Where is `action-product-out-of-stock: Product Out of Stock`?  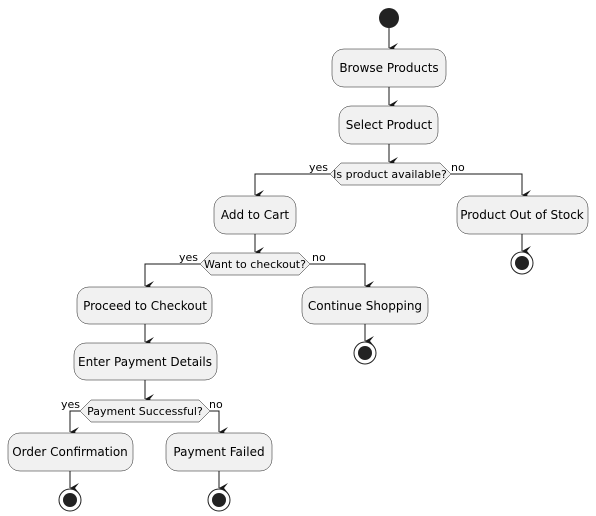 action-product-out-of-stock: Product Out of Stock is located at coordinates (522, 215).